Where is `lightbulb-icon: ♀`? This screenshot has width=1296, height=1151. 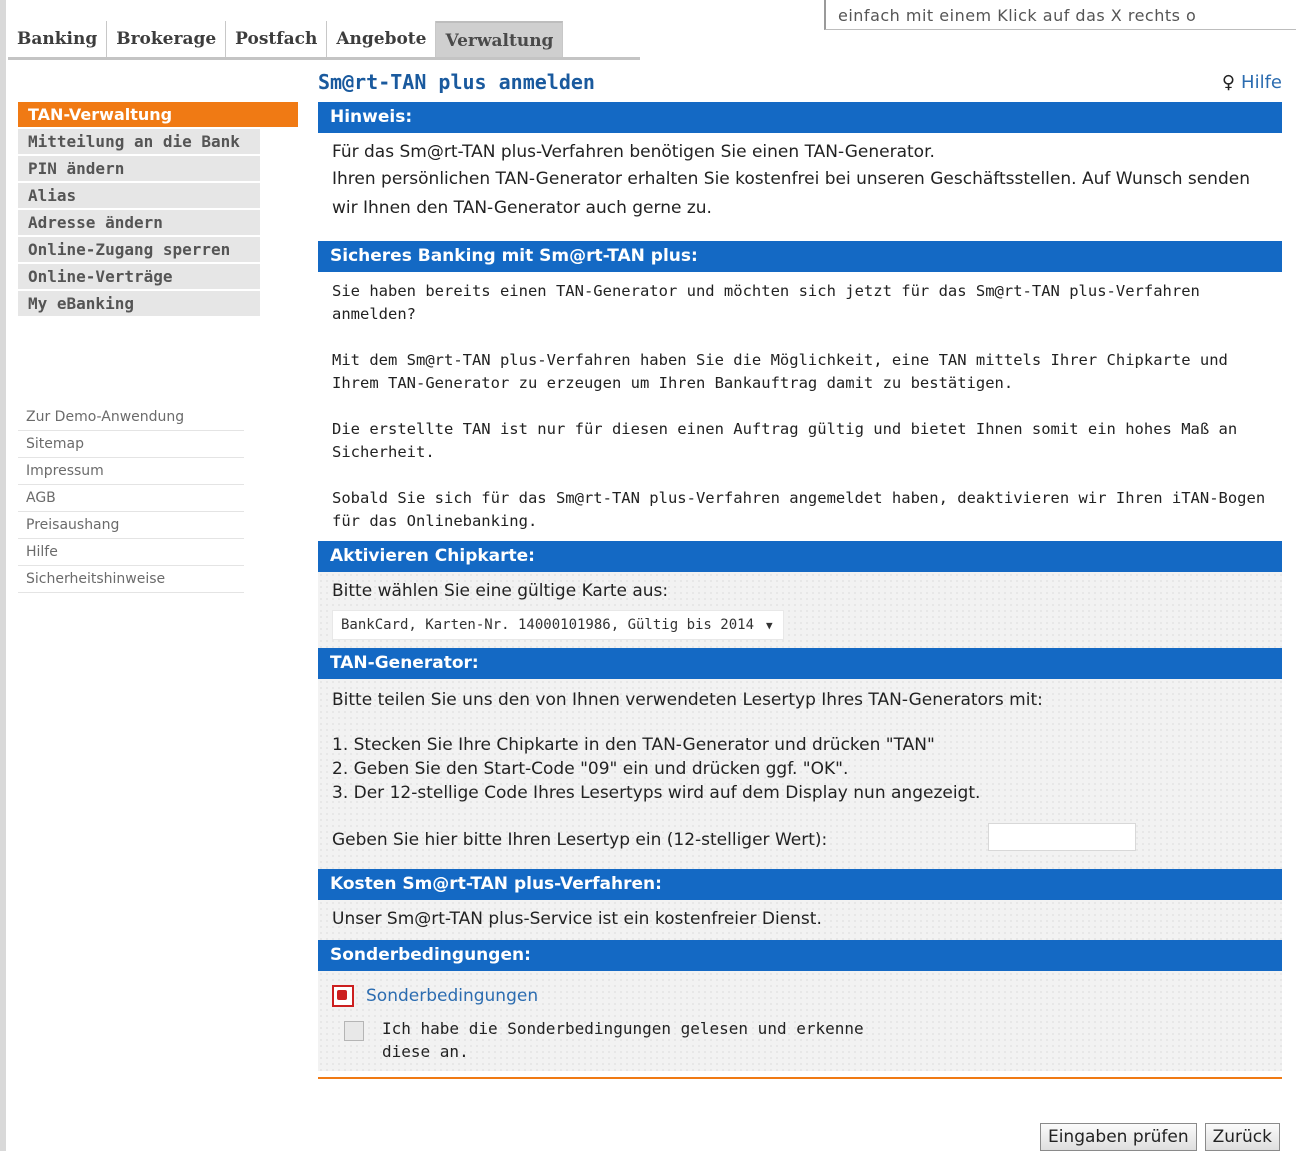
lightbulb-icon: ♀ is located at coordinates (1228, 82).